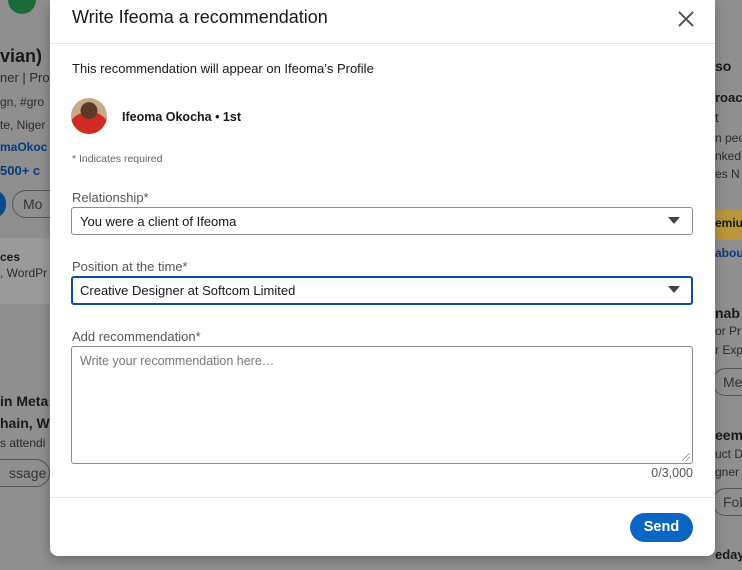  What do you see at coordinates (382, 22) in the screenshot?
I see `dialog-header: Write Ifeoma a recommendation` at bounding box center [382, 22].